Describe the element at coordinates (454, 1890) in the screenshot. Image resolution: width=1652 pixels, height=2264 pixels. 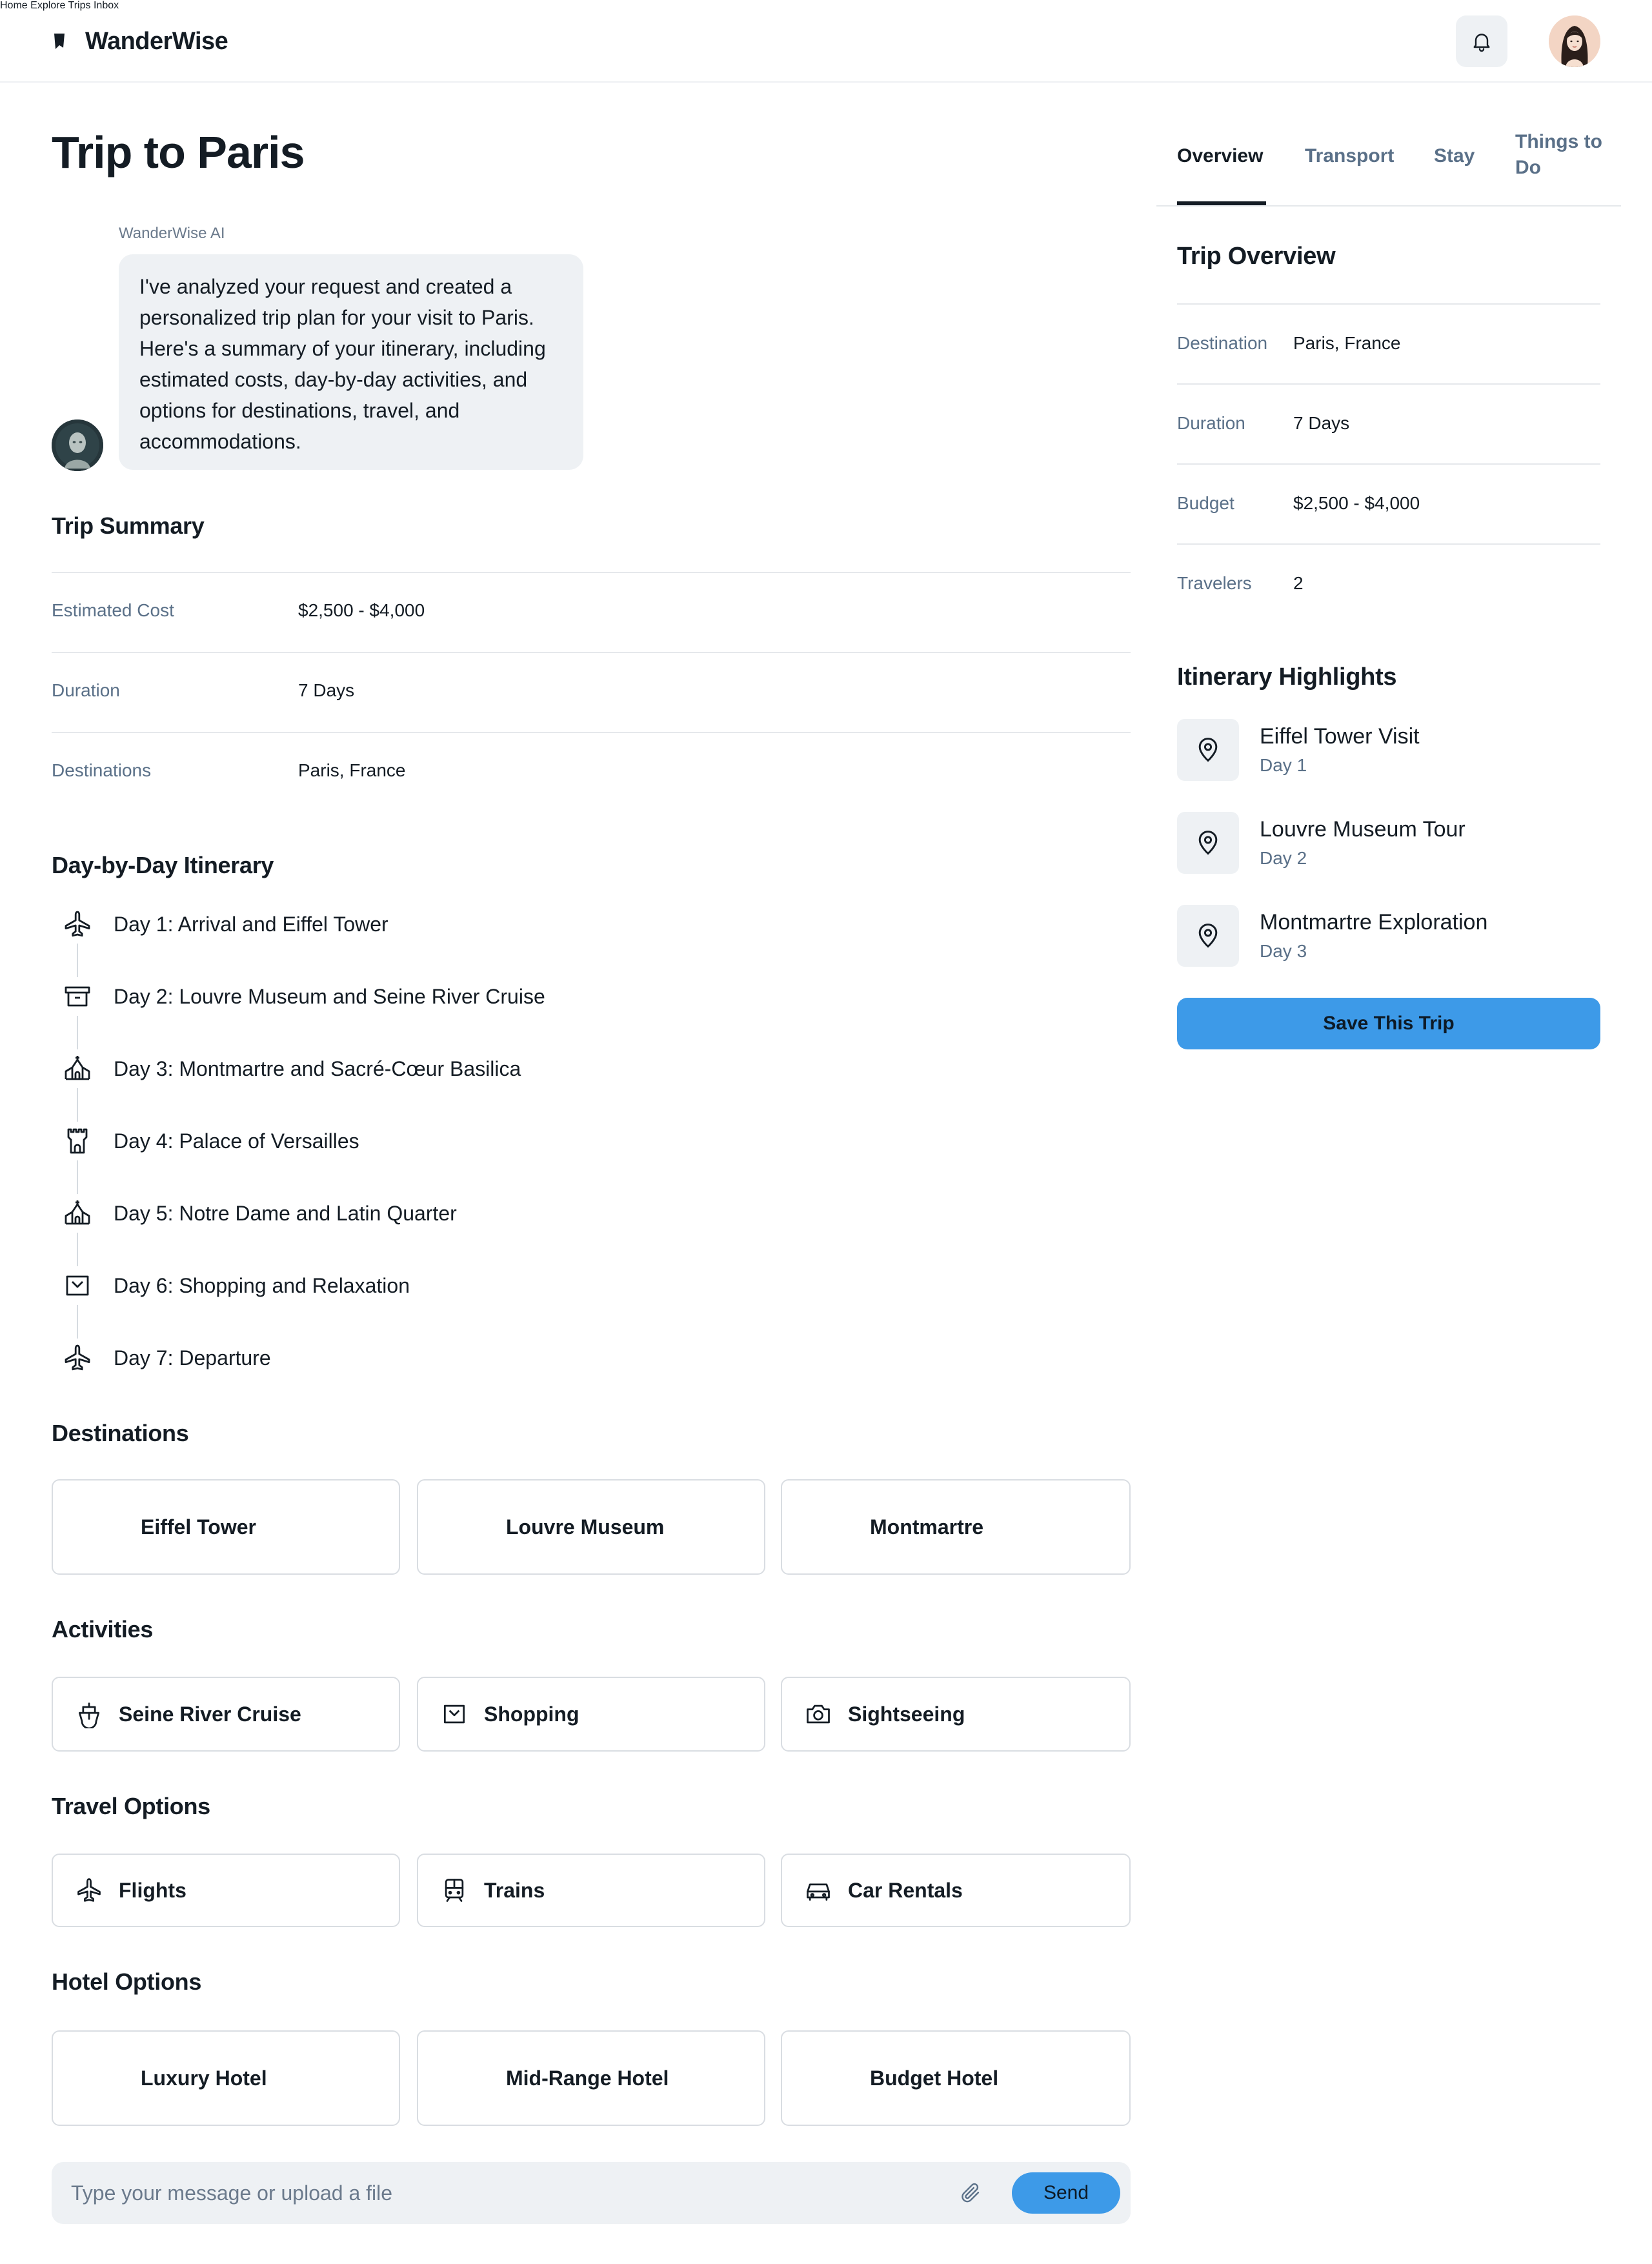
I see `train-icon` at that location.